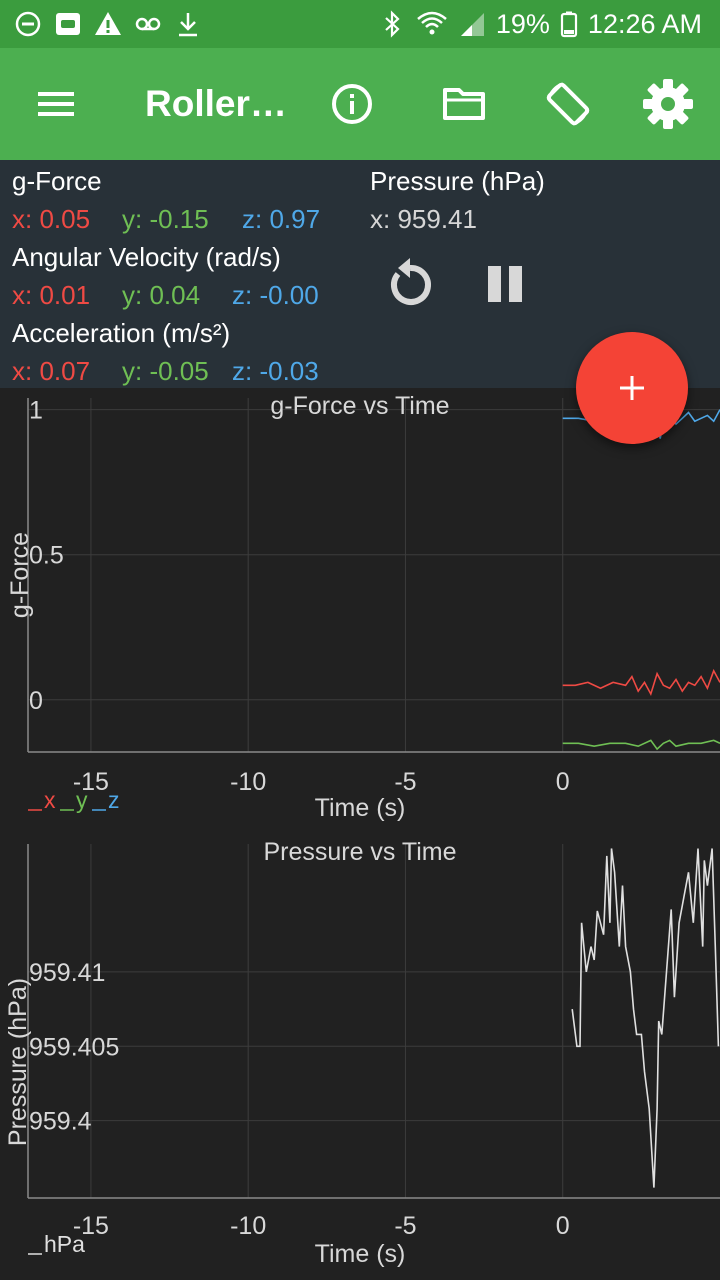  I want to click on pause-button, so click(506, 284).